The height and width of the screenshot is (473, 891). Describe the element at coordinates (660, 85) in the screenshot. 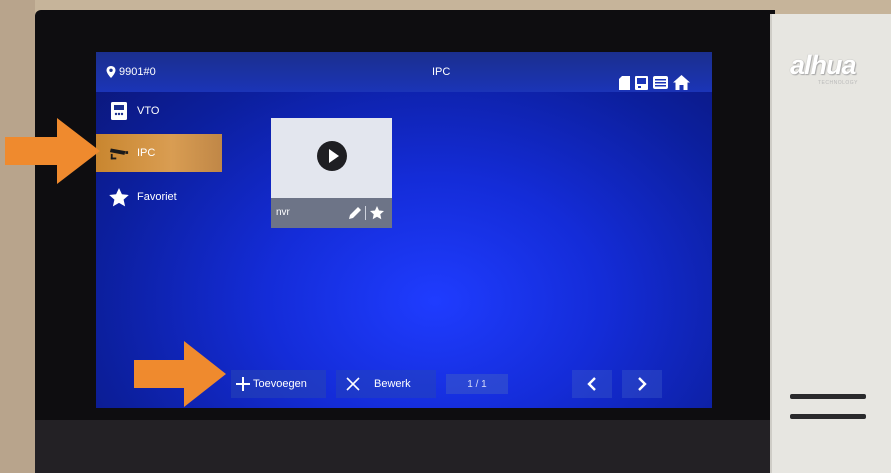

I see `message-icon` at that location.